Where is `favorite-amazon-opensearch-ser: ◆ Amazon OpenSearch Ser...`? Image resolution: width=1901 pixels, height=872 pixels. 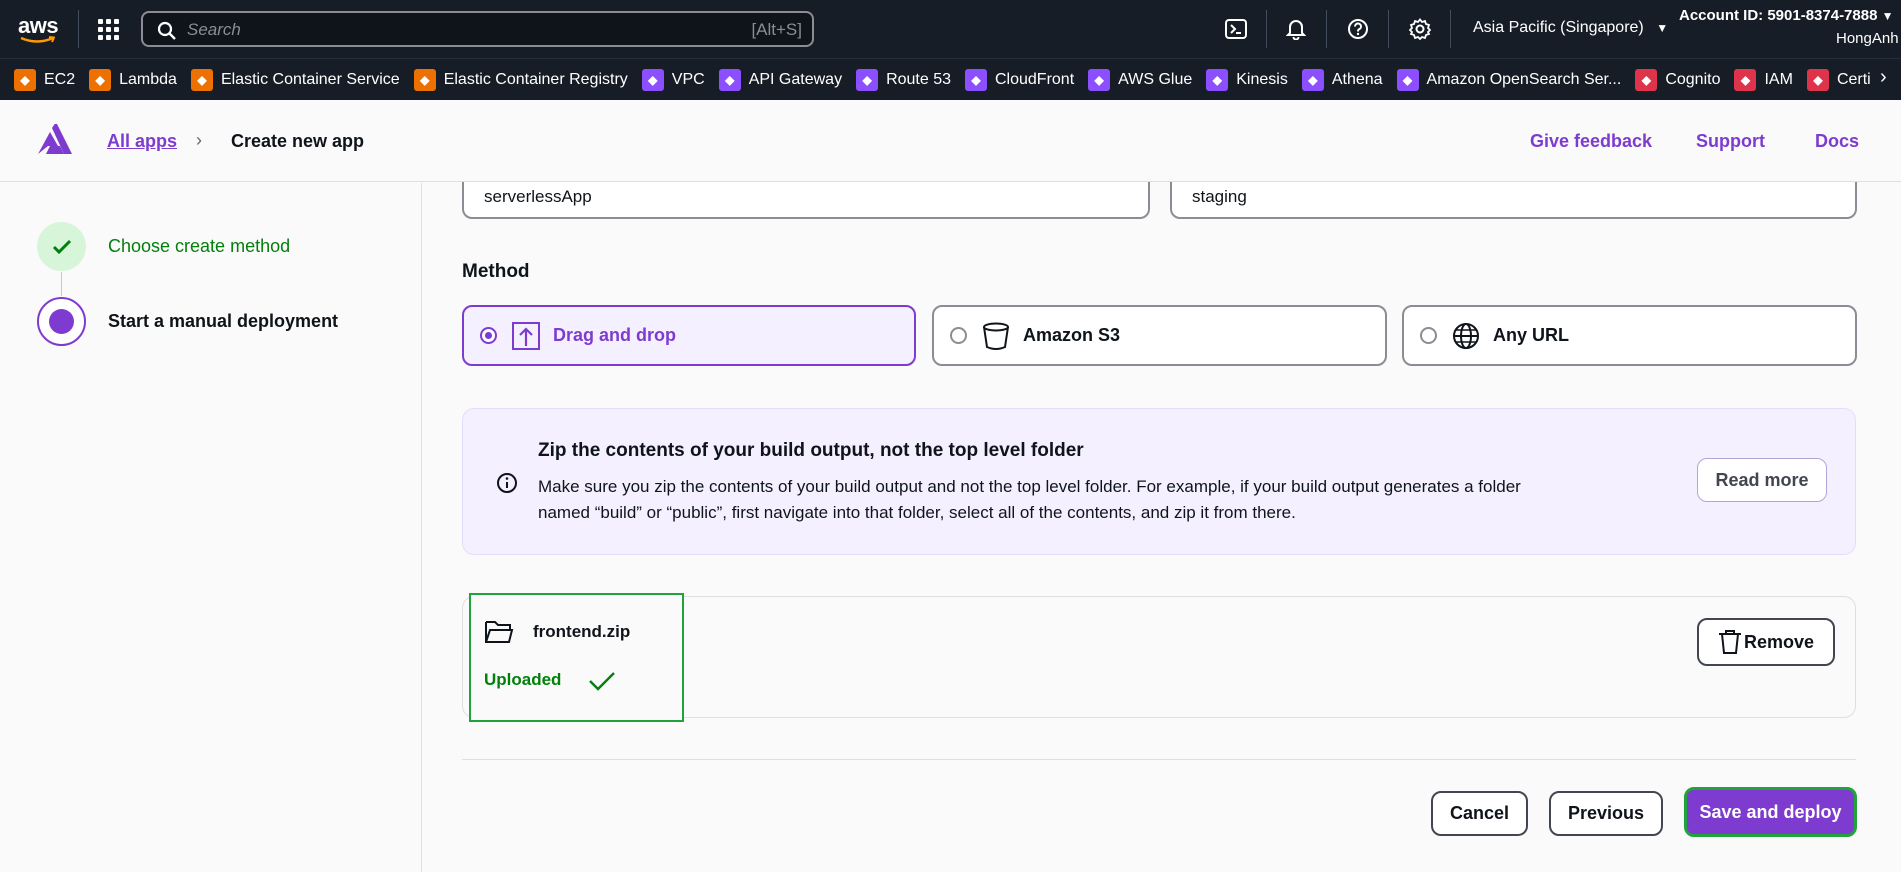 favorite-amazon-opensearch-ser: ◆ Amazon OpenSearch Ser... is located at coordinates (1508, 79).